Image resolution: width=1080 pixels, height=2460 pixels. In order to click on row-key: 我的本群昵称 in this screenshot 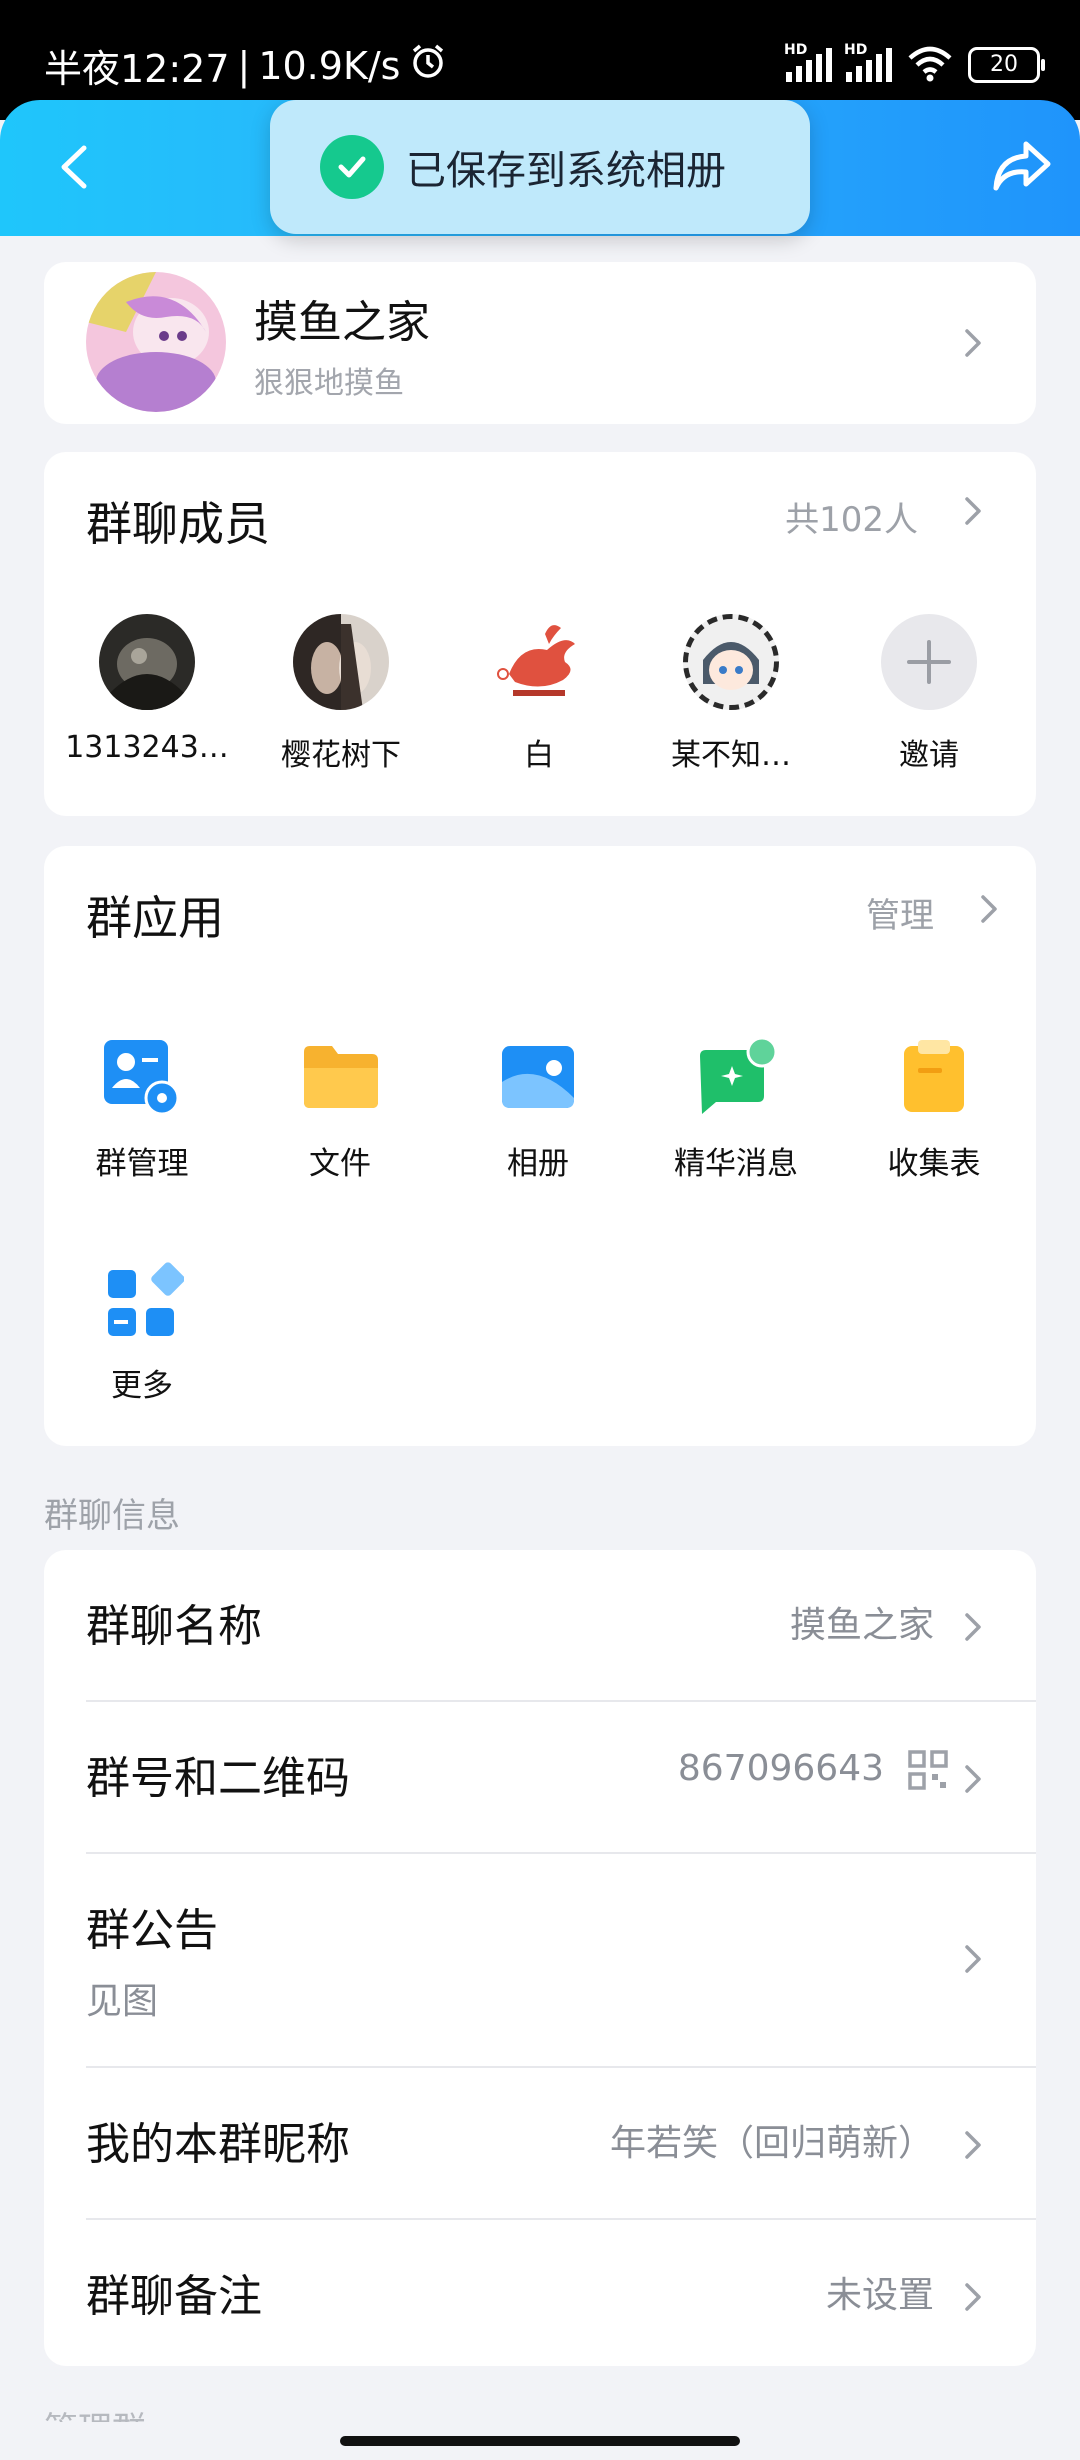, I will do `click(218, 2144)`.